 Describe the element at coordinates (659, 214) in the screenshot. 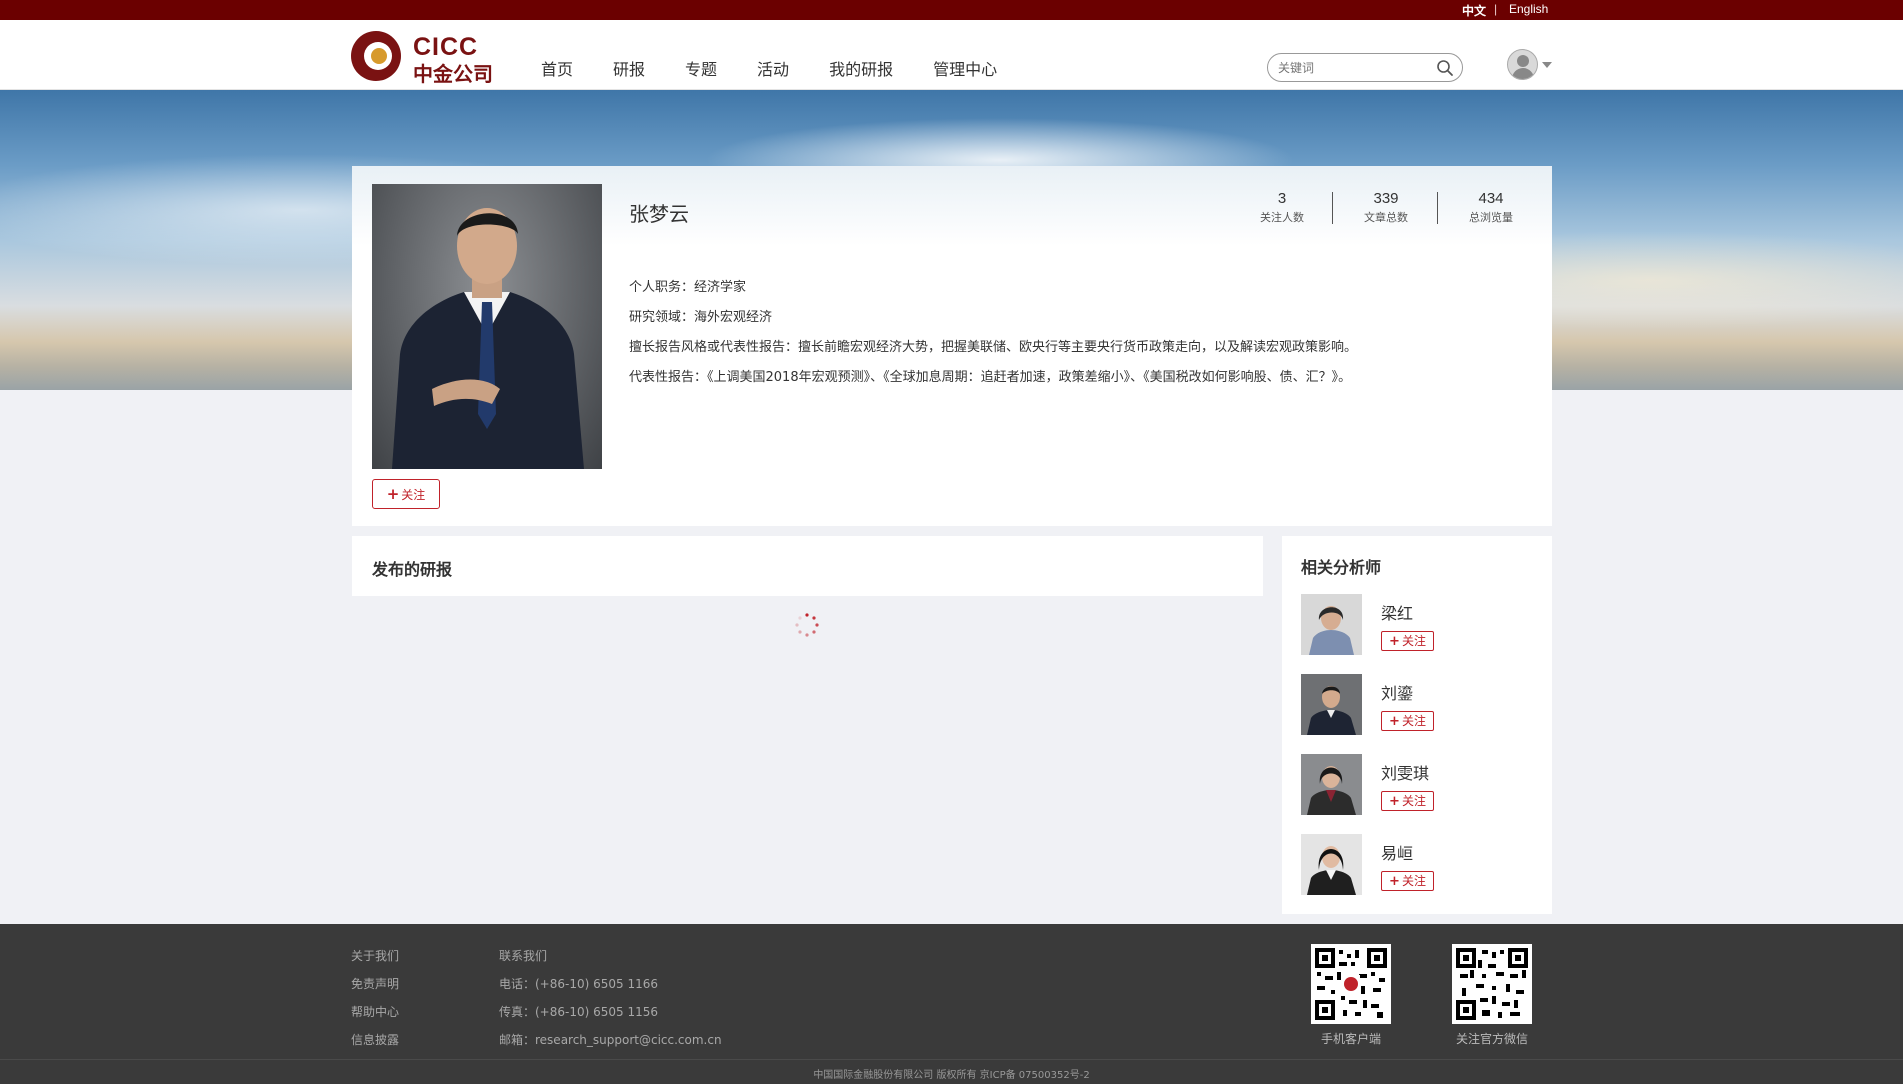

I see `analyst-name: 张梦云` at that location.